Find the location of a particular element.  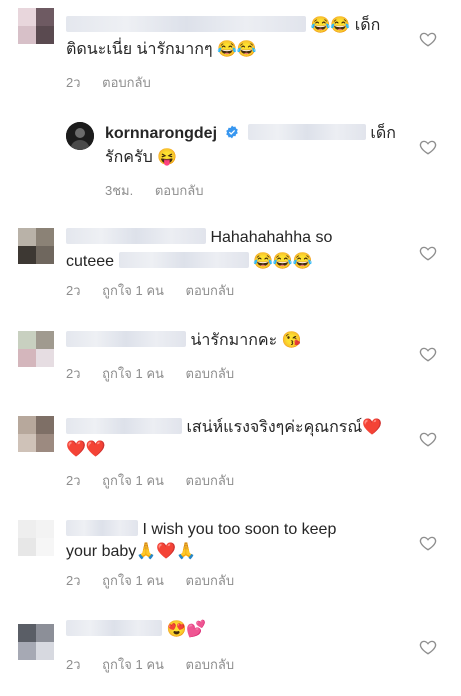

comment-text-line2: cuteee 😂😂😂 is located at coordinates (189, 261).